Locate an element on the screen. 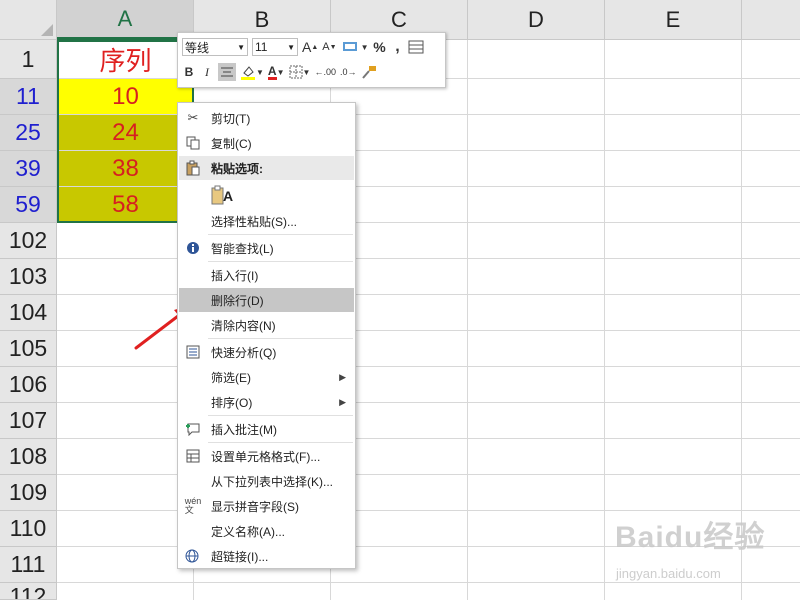  row-header: 105 is located at coordinates (28, 349).